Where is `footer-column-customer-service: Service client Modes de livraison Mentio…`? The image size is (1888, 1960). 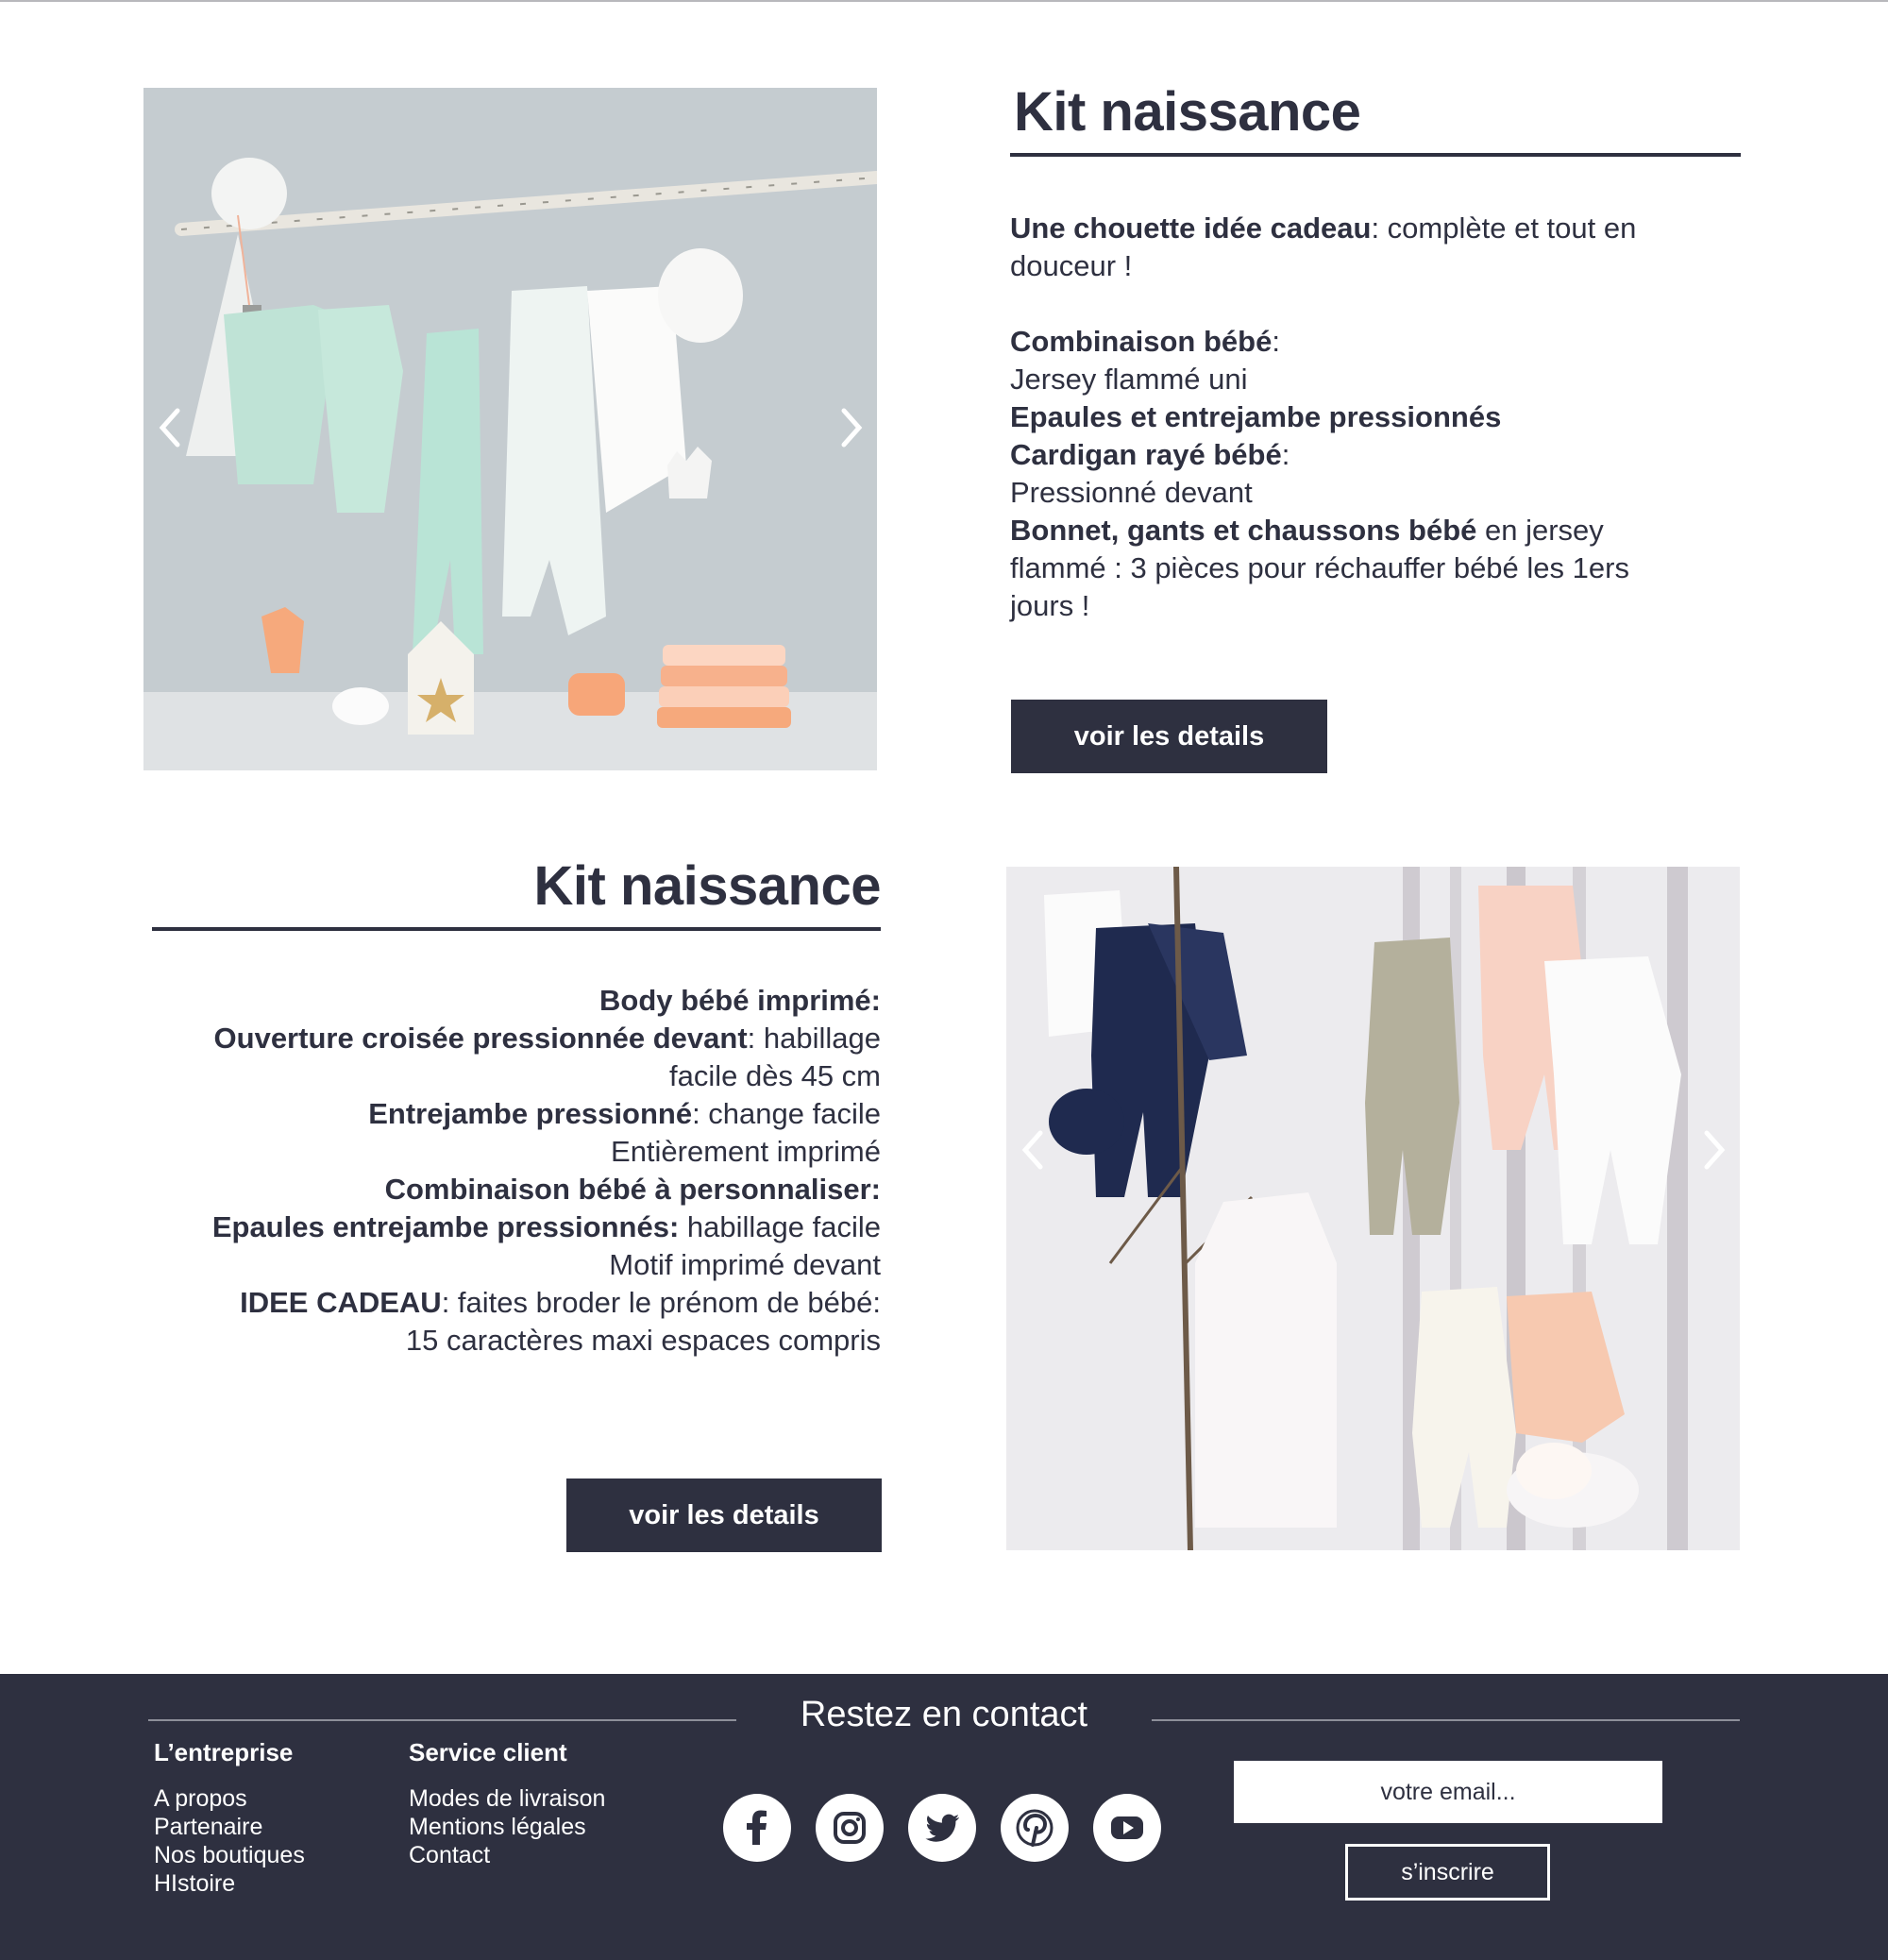 footer-column-customer-service: Service client Modes de livraison Mentio… is located at coordinates (507, 1804).